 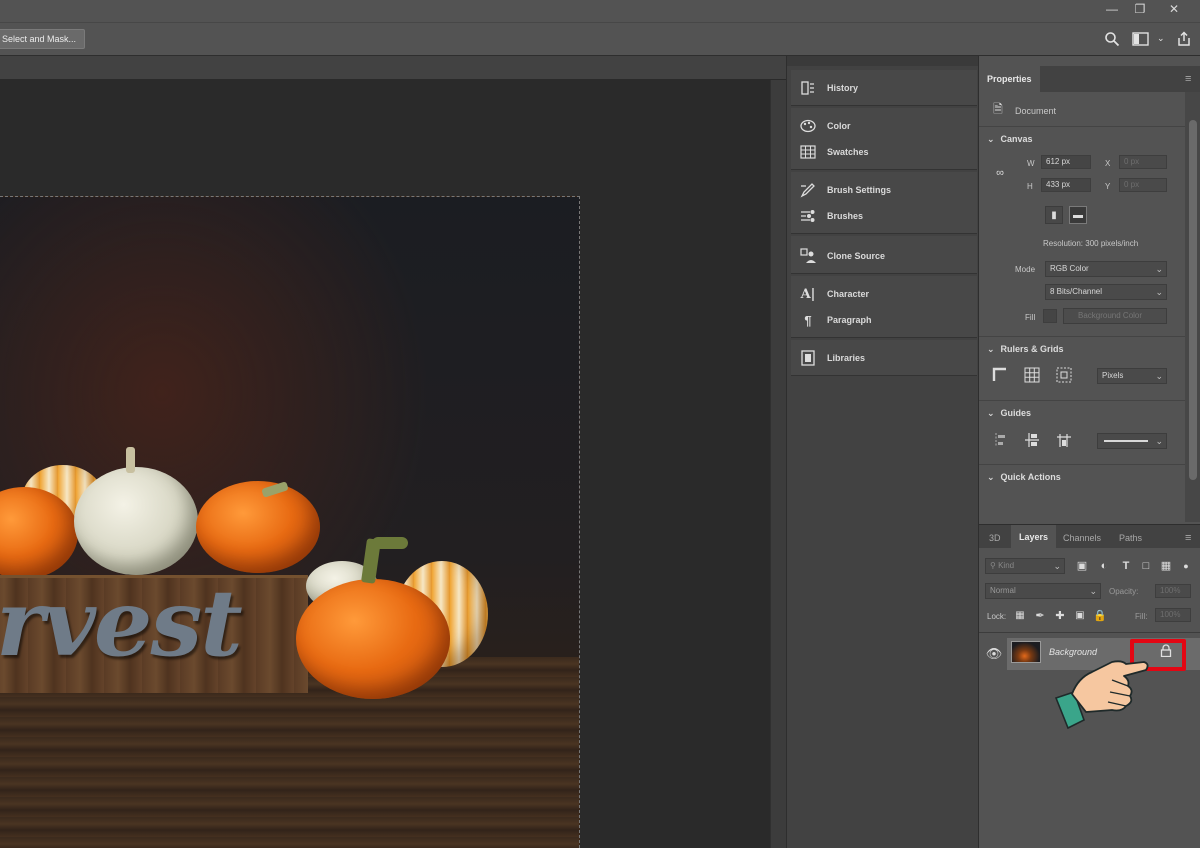 What do you see at coordinates (1036, 111) in the screenshot?
I see `document-label: Document` at bounding box center [1036, 111].